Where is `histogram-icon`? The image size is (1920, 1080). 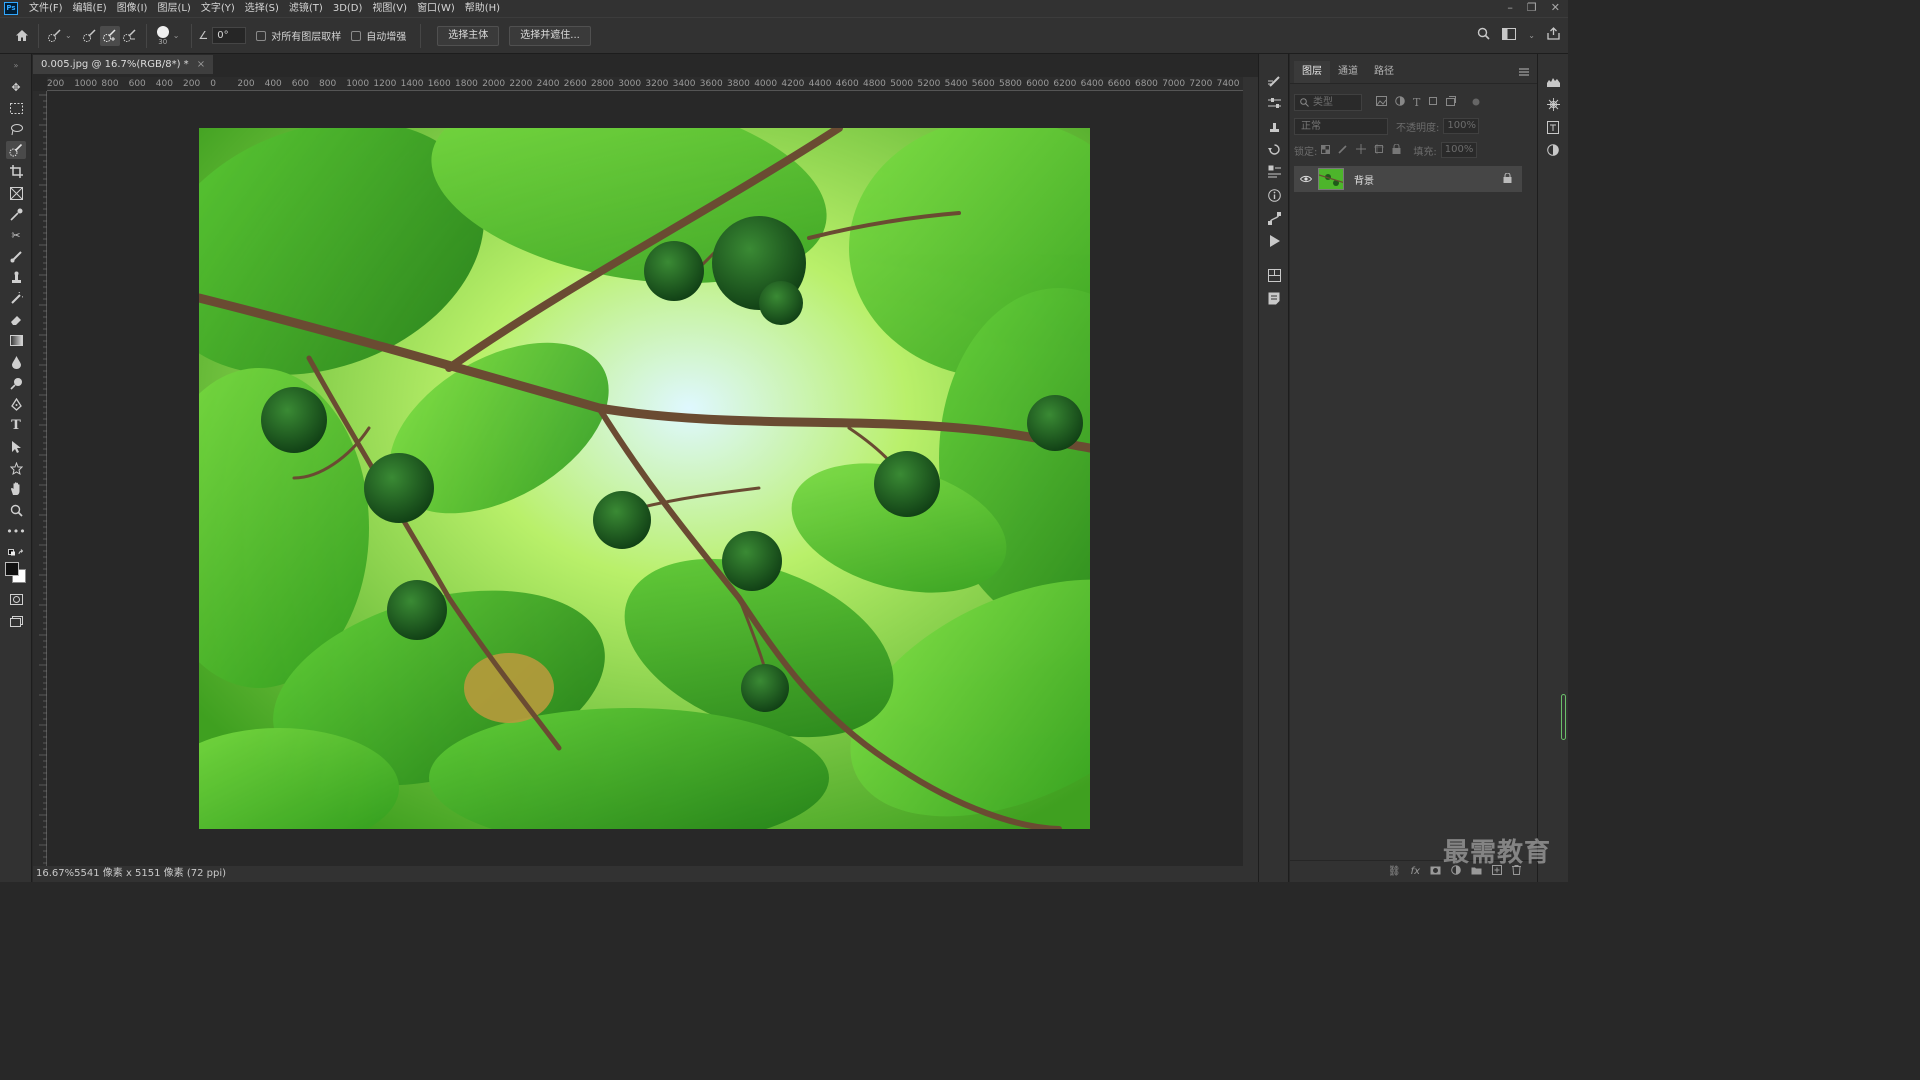 histogram-icon is located at coordinates (1553, 81).